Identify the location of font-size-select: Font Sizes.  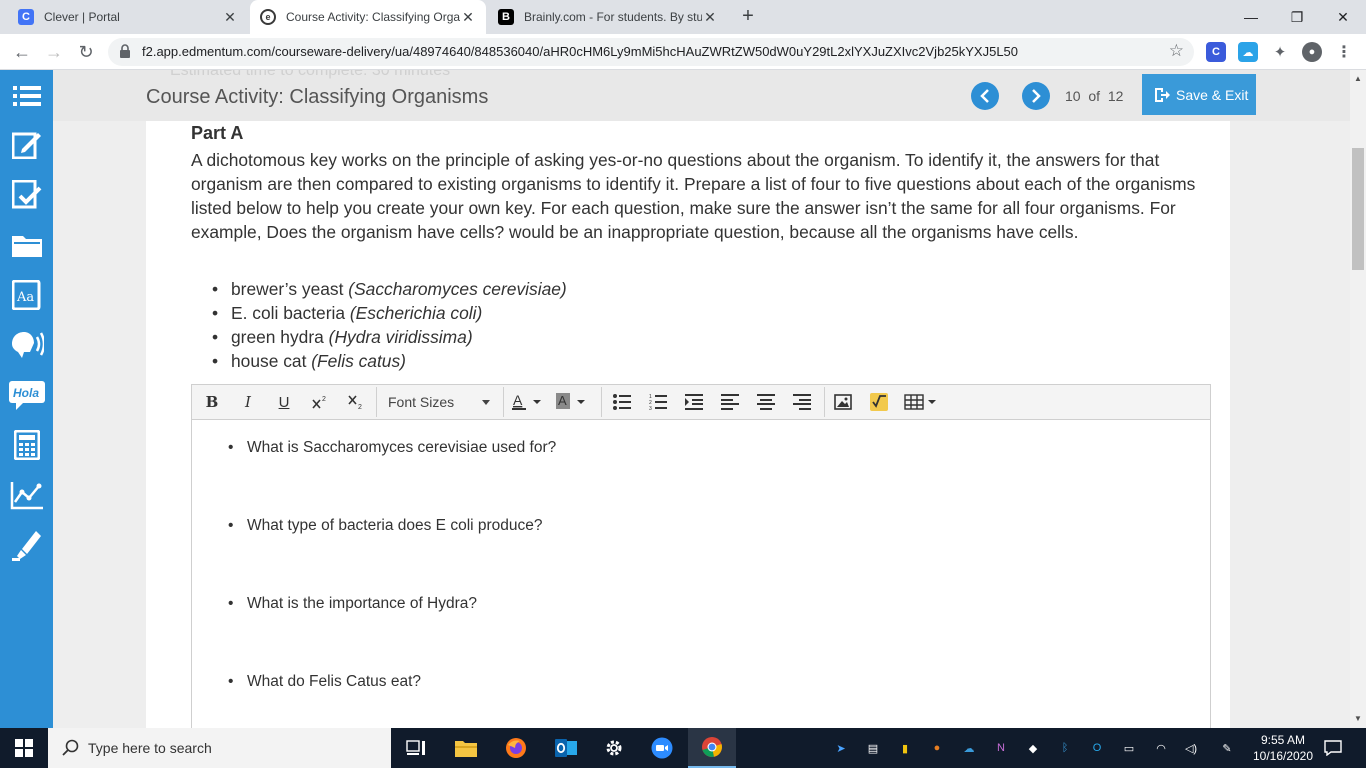
(439, 402).